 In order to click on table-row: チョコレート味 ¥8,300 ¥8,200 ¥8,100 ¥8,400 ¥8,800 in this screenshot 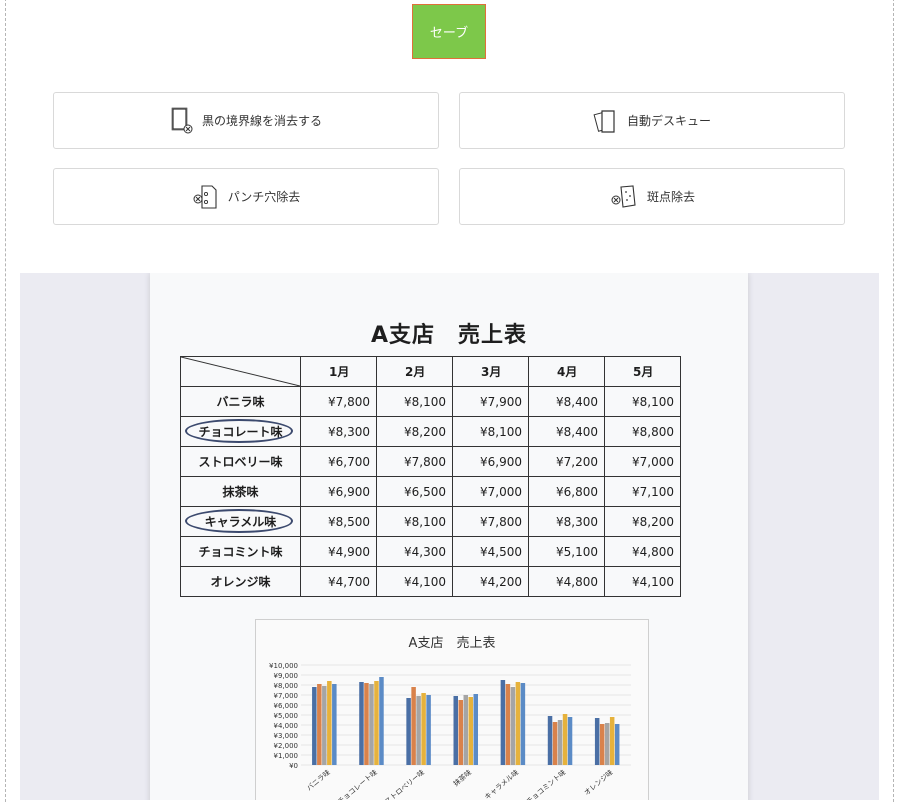, I will do `click(430, 431)`.